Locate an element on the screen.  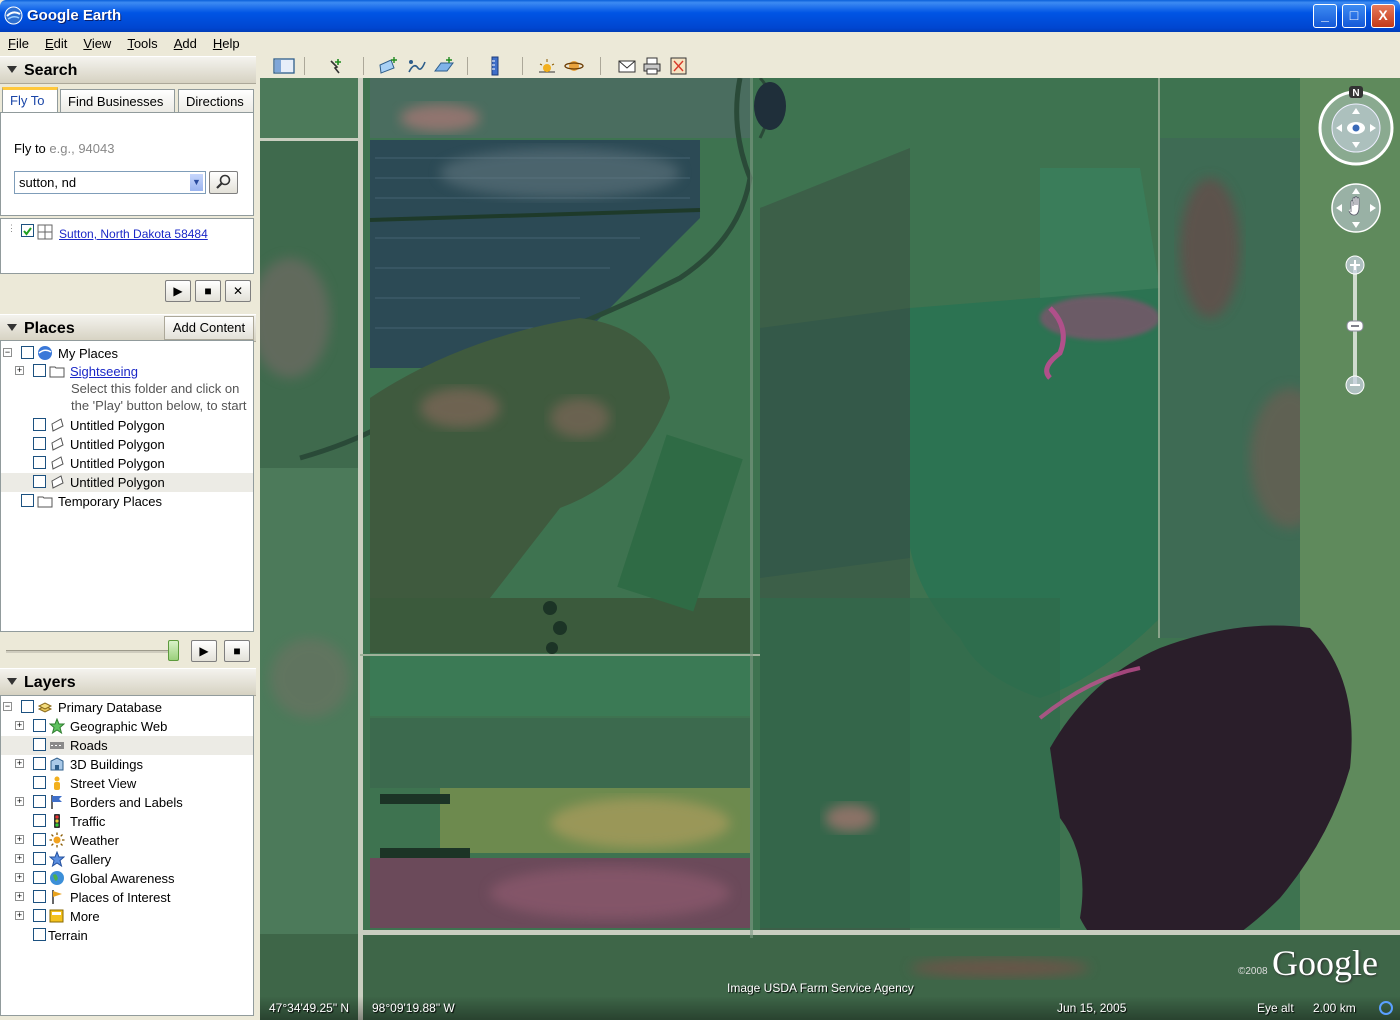
polygon-add-icon is located at coordinates (389, 66).